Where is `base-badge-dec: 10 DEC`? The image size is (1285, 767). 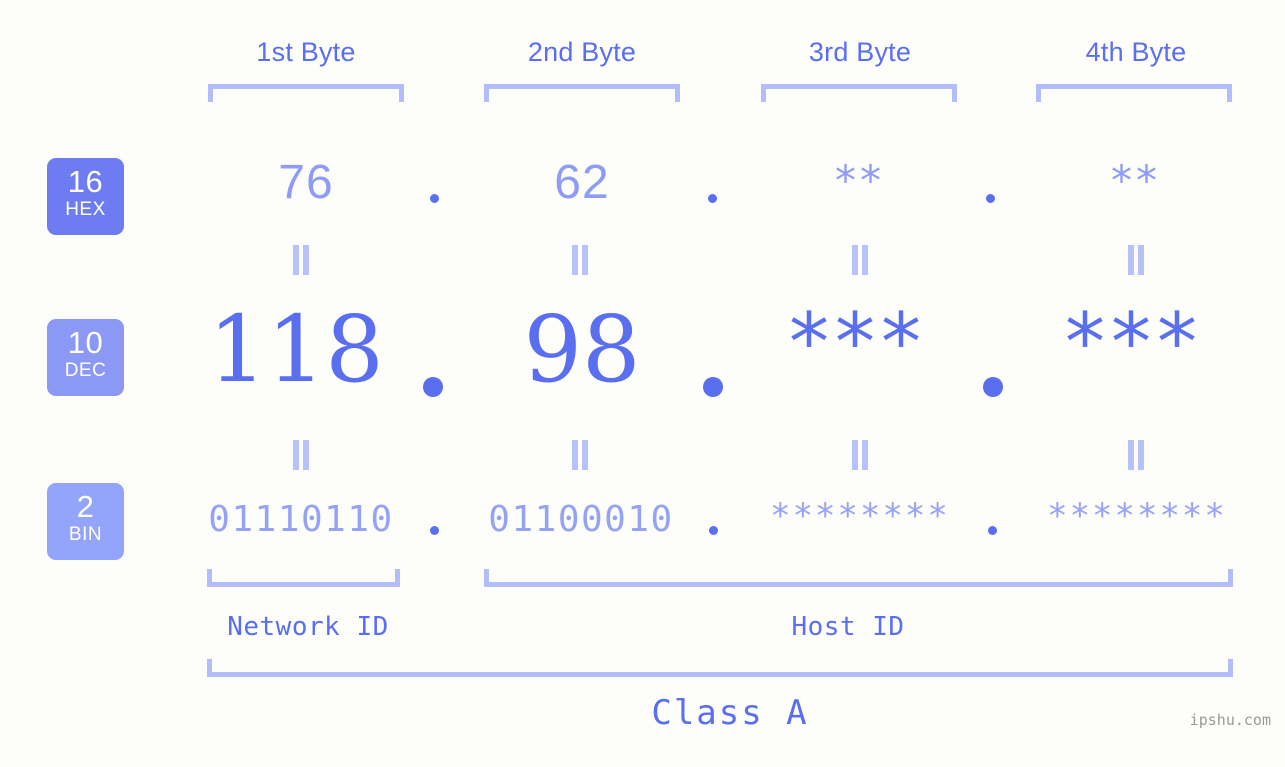 base-badge-dec: 10 DEC is located at coordinates (85, 357).